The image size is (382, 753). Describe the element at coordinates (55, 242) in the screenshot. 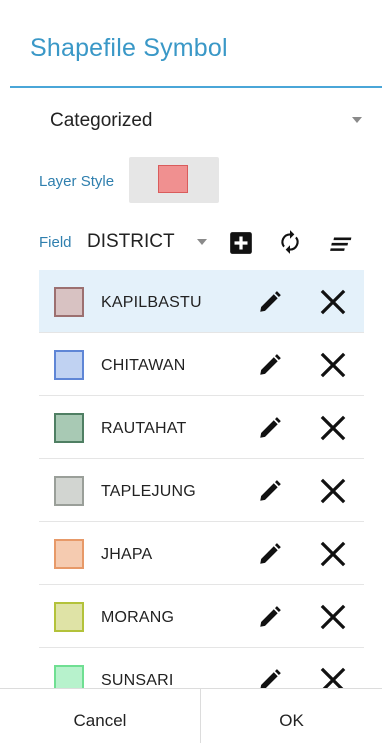

I see `field-label: Field` at that location.